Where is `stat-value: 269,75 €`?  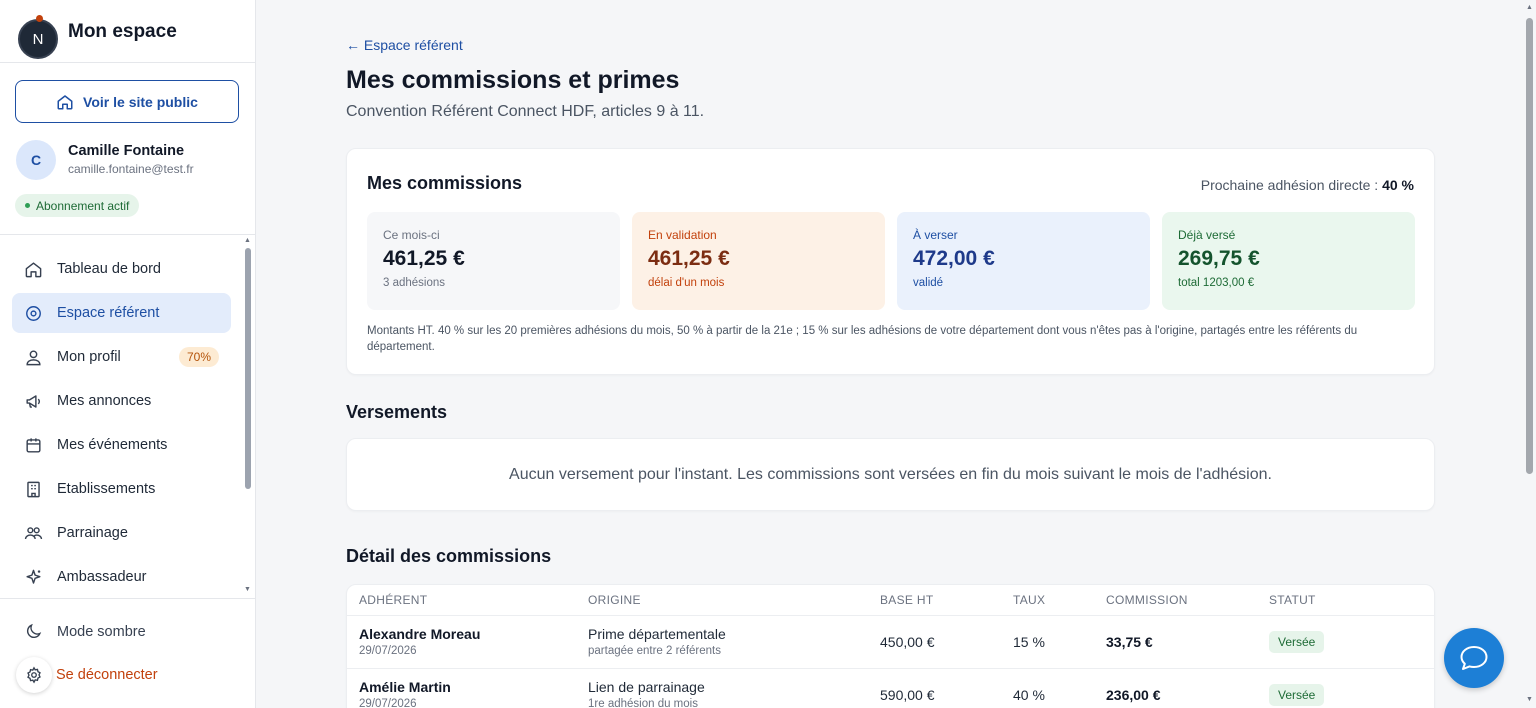
stat-value: 269,75 € is located at coordinates (1219, 258).